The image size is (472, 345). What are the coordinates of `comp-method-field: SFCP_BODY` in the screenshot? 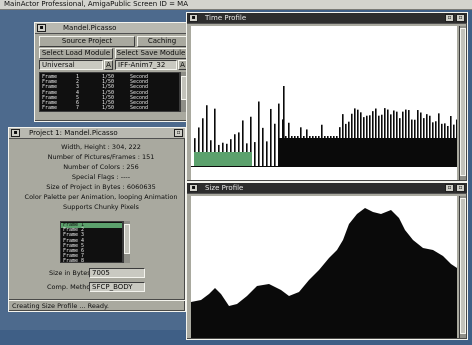 It's located at (117, 287).